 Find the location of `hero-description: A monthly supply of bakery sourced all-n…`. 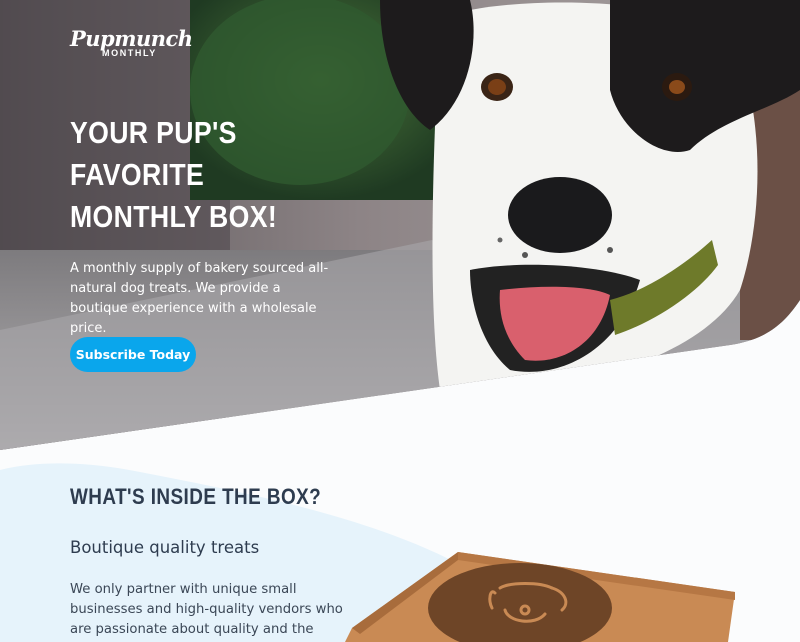

hero-description: A monthly supply of bakery sourced all-n… is located at coordinates (199, 298).